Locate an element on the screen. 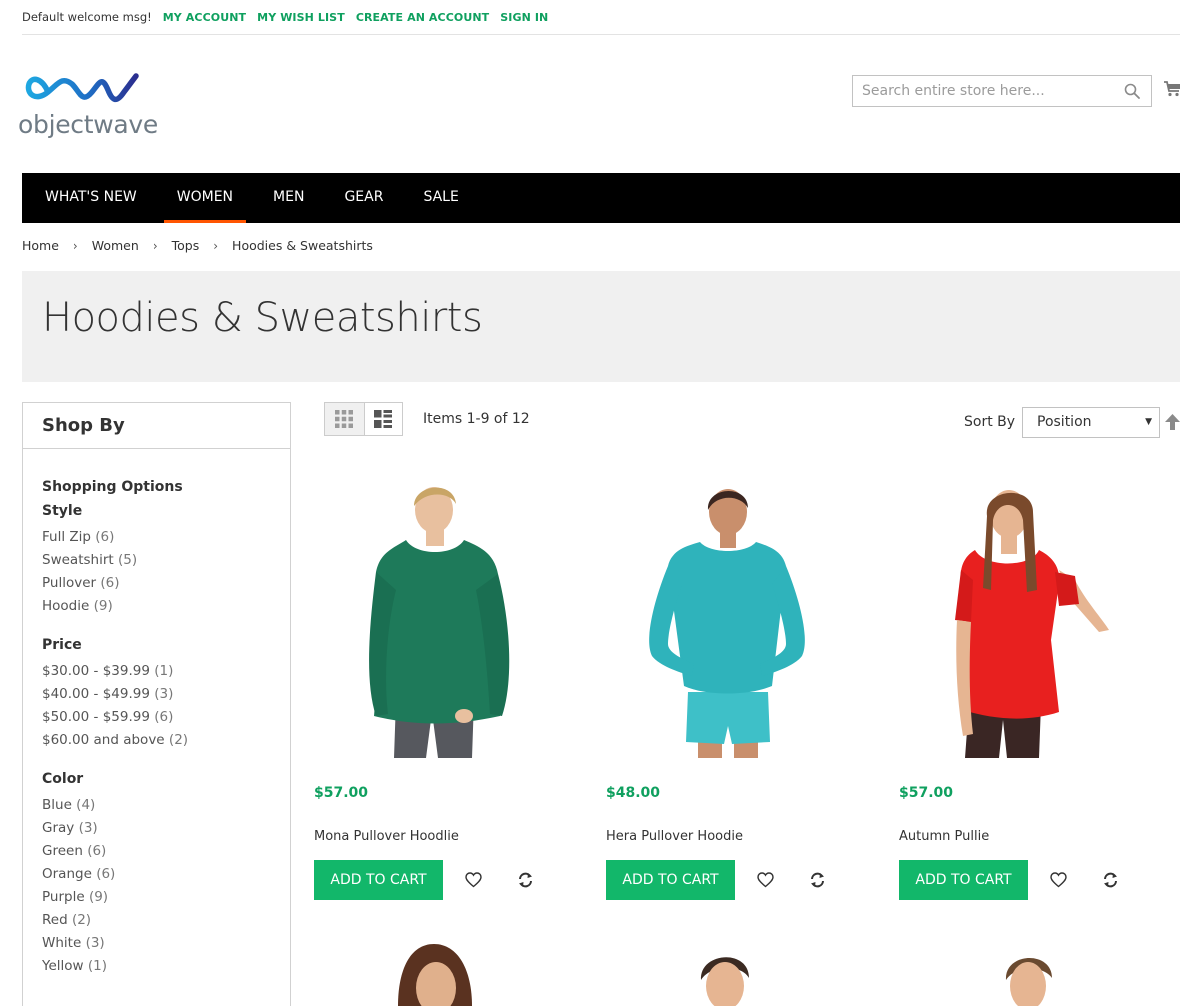  list-icon is located at coordinates (383, 419).